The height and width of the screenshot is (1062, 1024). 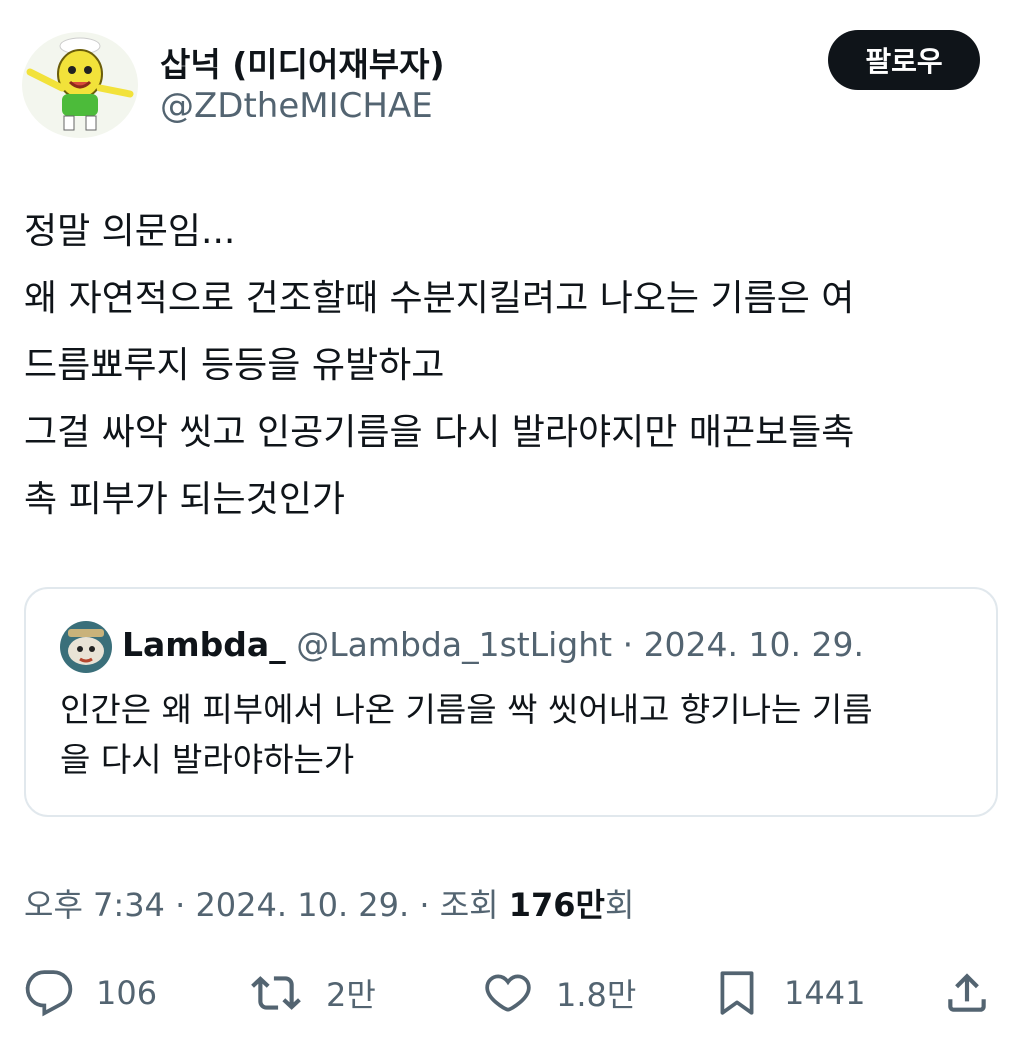 What do you see at coordinates (596, 995) in the screenshot?
I see `like-count: 1.8만` at bounding box center [596, 995].